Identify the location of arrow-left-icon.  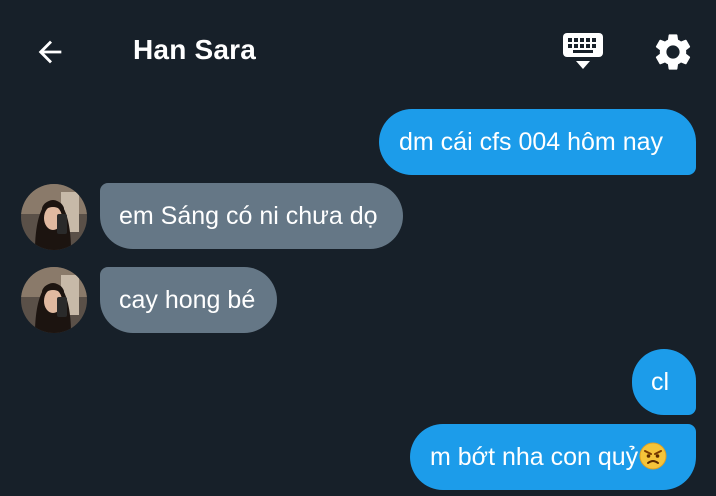
(50, 52).